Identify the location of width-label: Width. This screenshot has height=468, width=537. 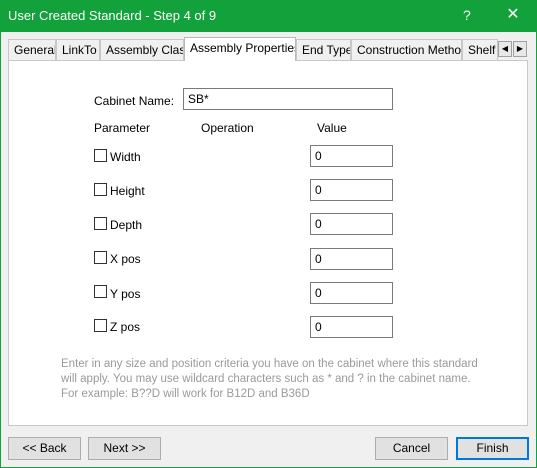
(125, 157).